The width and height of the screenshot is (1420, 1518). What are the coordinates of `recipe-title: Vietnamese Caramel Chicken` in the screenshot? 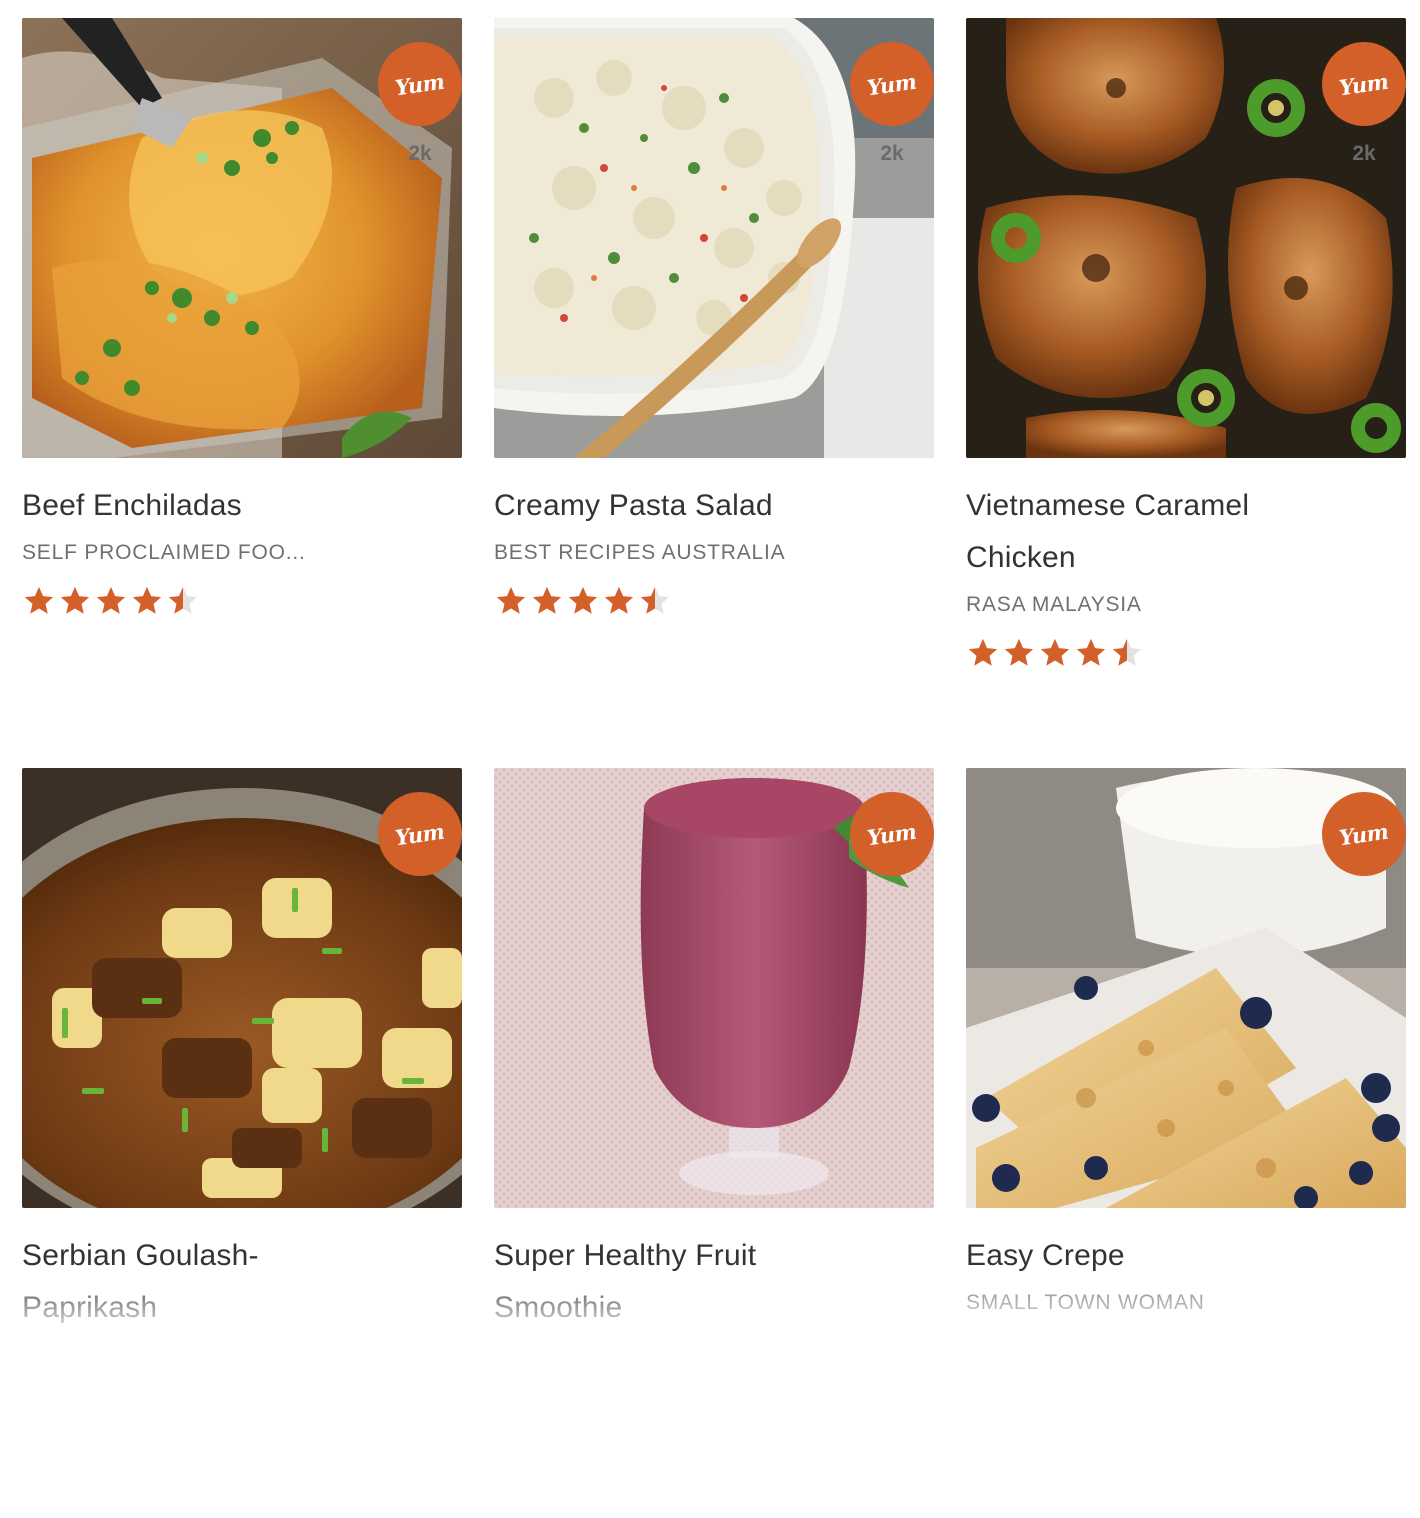 It's located at (1131, 532).